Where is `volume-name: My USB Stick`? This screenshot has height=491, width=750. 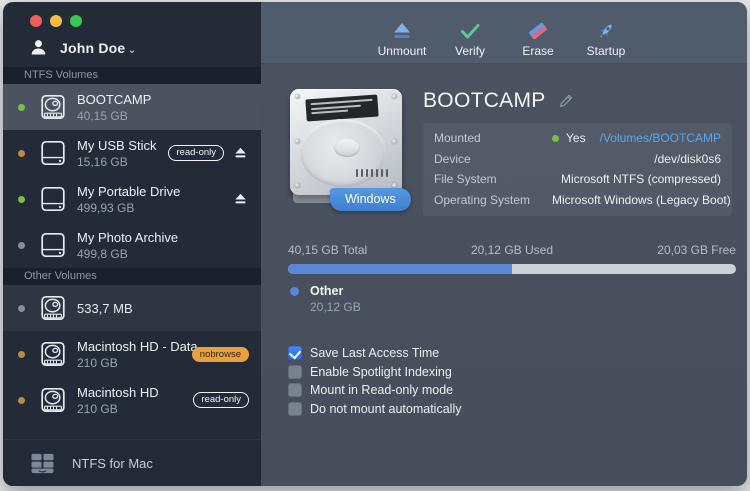 volume-name: My USB Stick is located at coordinates (117, 145).